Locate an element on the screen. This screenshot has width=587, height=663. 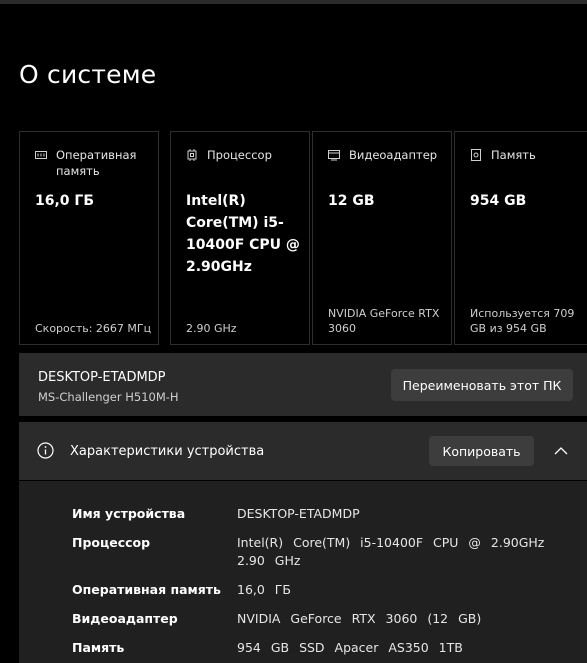
cpu-card-header: Процессор is located at coordinates (243, 155).